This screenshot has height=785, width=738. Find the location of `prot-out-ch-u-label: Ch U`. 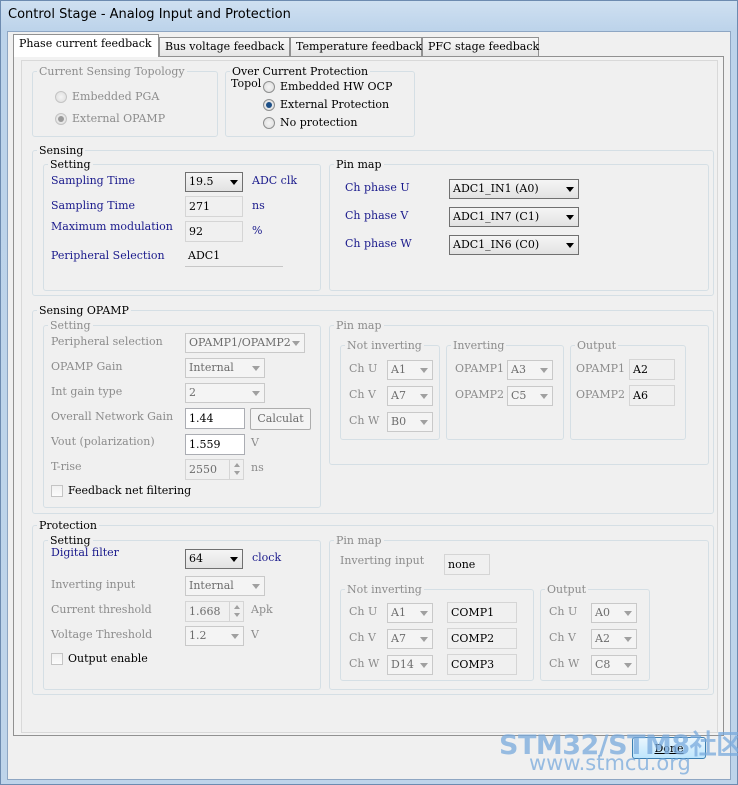

prot-out-ch-u-label: Ch U is located at coordinates (563, 611).